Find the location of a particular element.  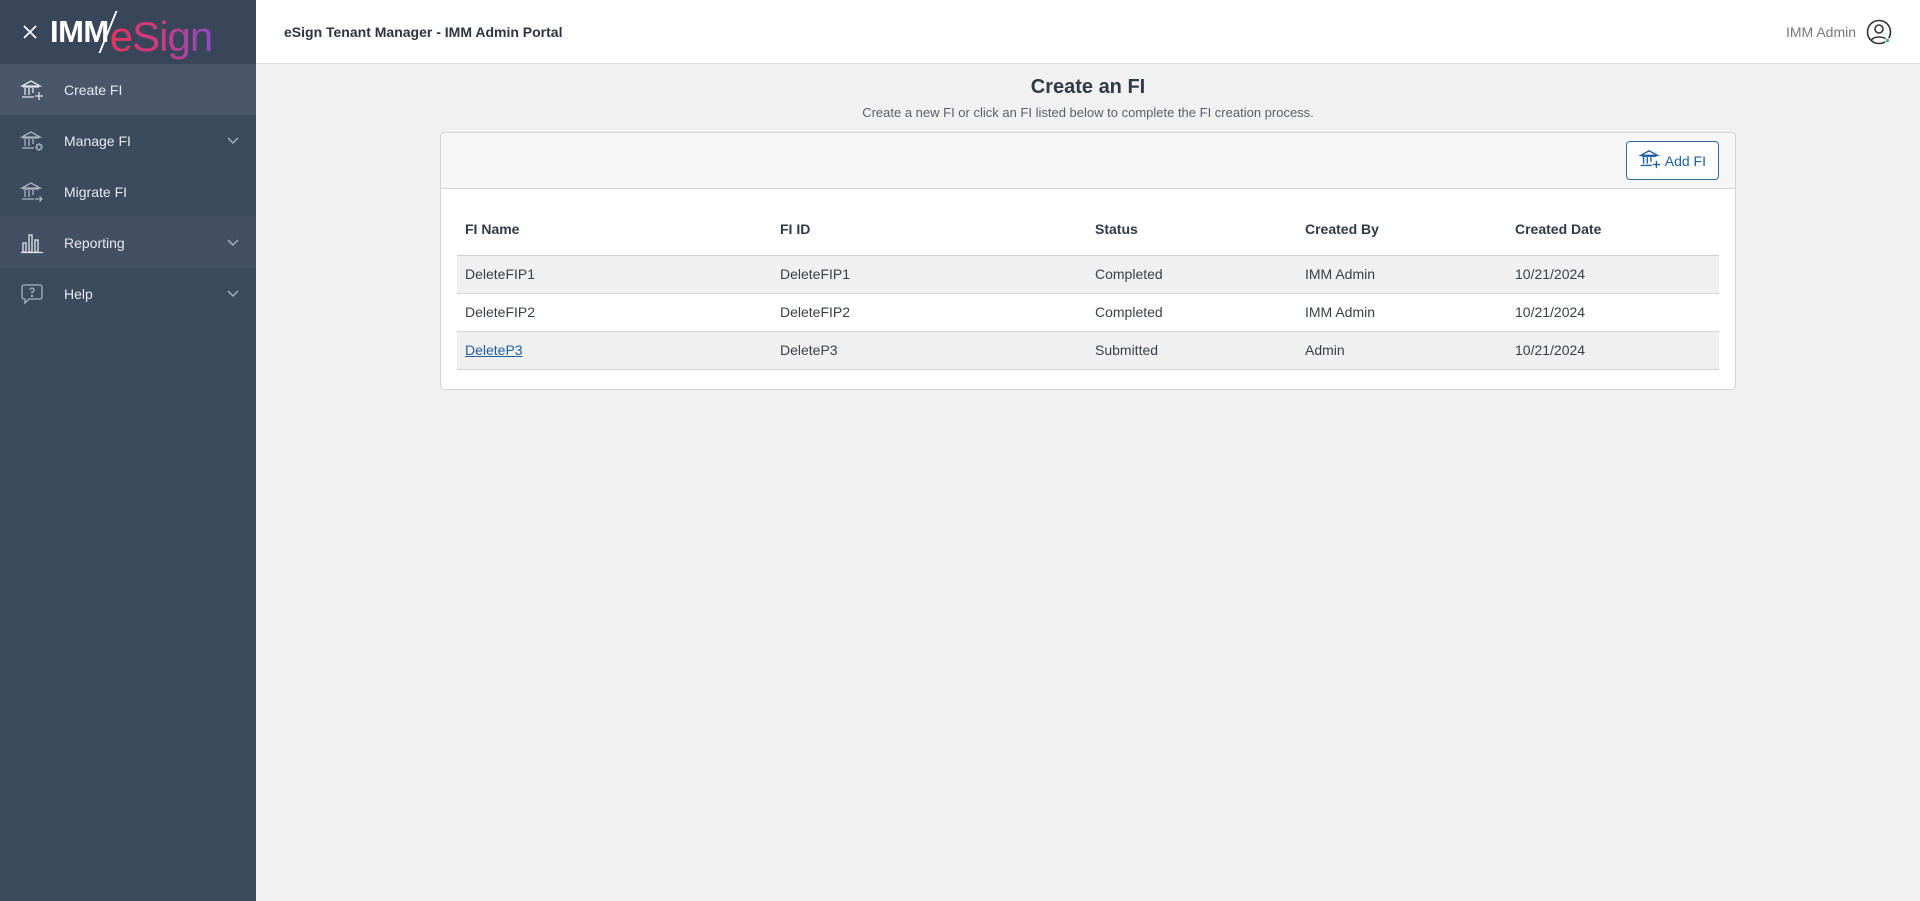

app-title: eSign Tenant Manager - IMM Admin Portal is located at coordinates (423, 31).